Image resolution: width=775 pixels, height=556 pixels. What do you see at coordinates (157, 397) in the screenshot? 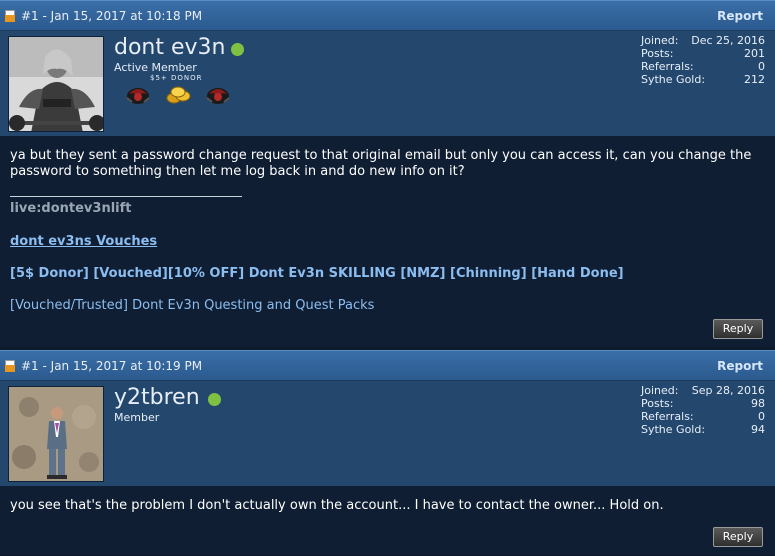
I see `username: y2tbren` at bounding box center [157, 397].